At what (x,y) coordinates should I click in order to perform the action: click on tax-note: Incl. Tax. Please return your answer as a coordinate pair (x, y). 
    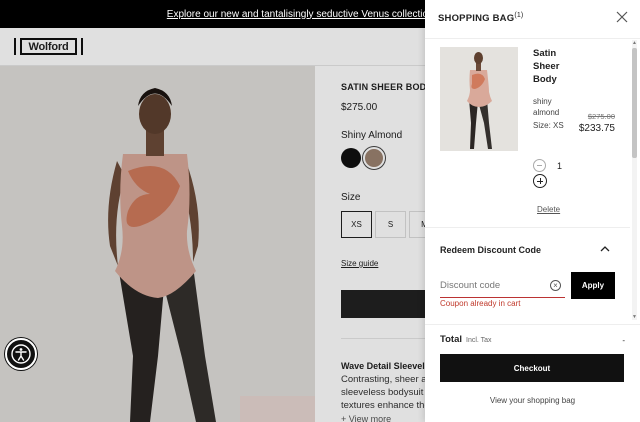
    Looking at the image, I should click on (479, 340).